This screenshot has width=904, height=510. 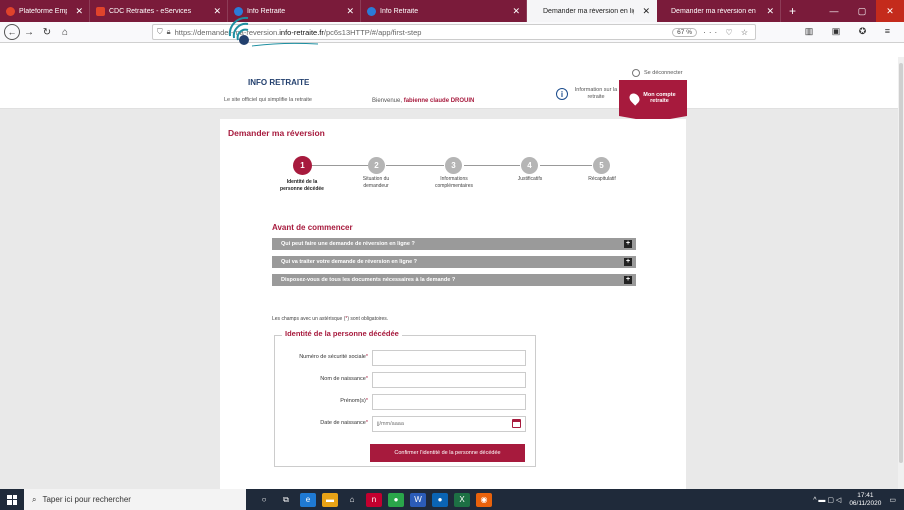 I want to click on field-row-prenom: Prénom(s)*, so click(x=405, y=402).